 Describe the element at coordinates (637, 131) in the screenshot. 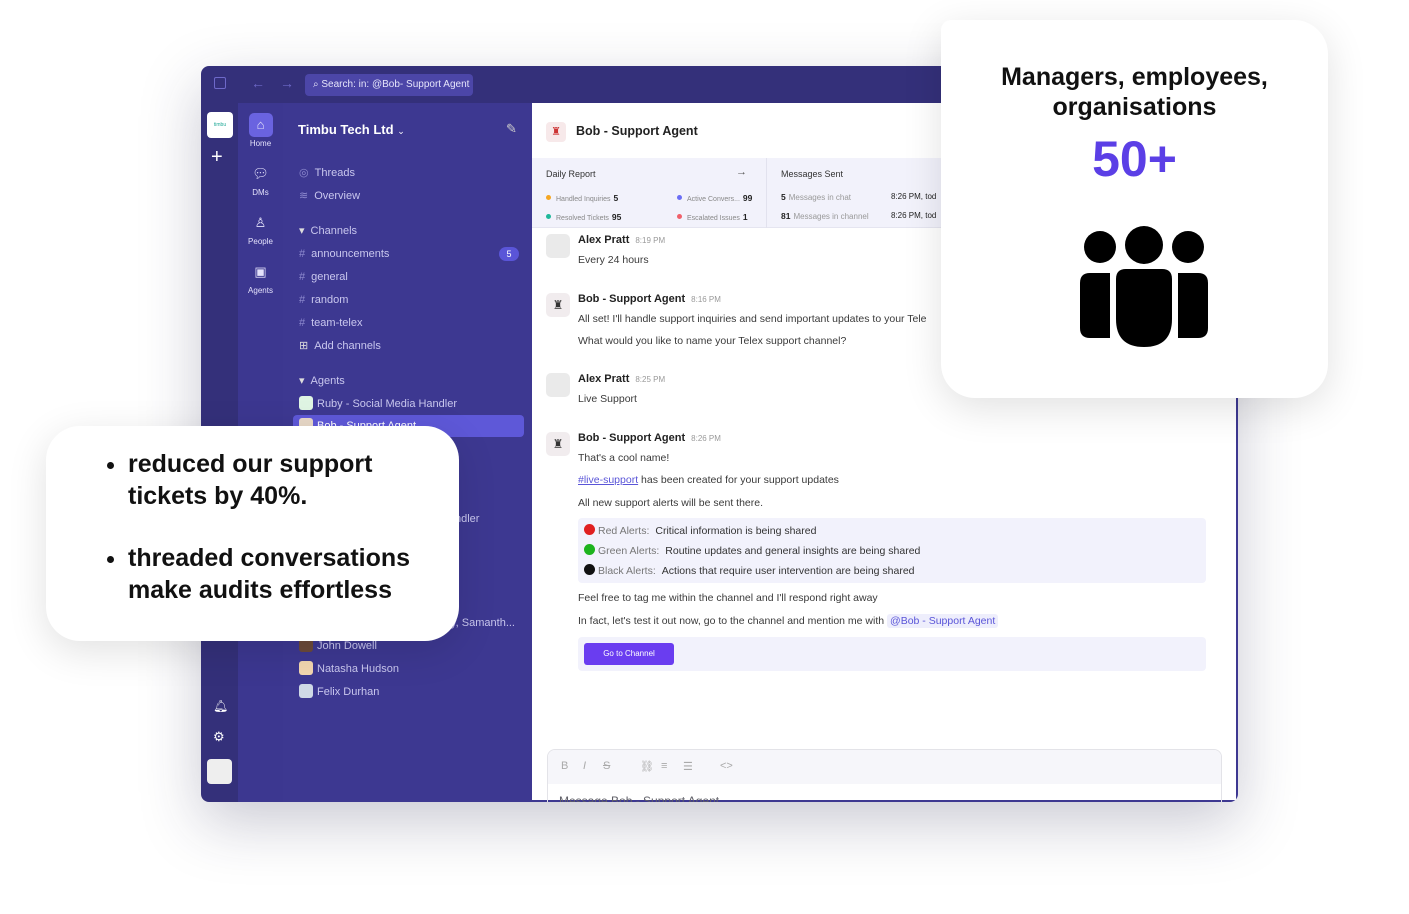

I see `chat-title: Bob - Support Agent` at that location.